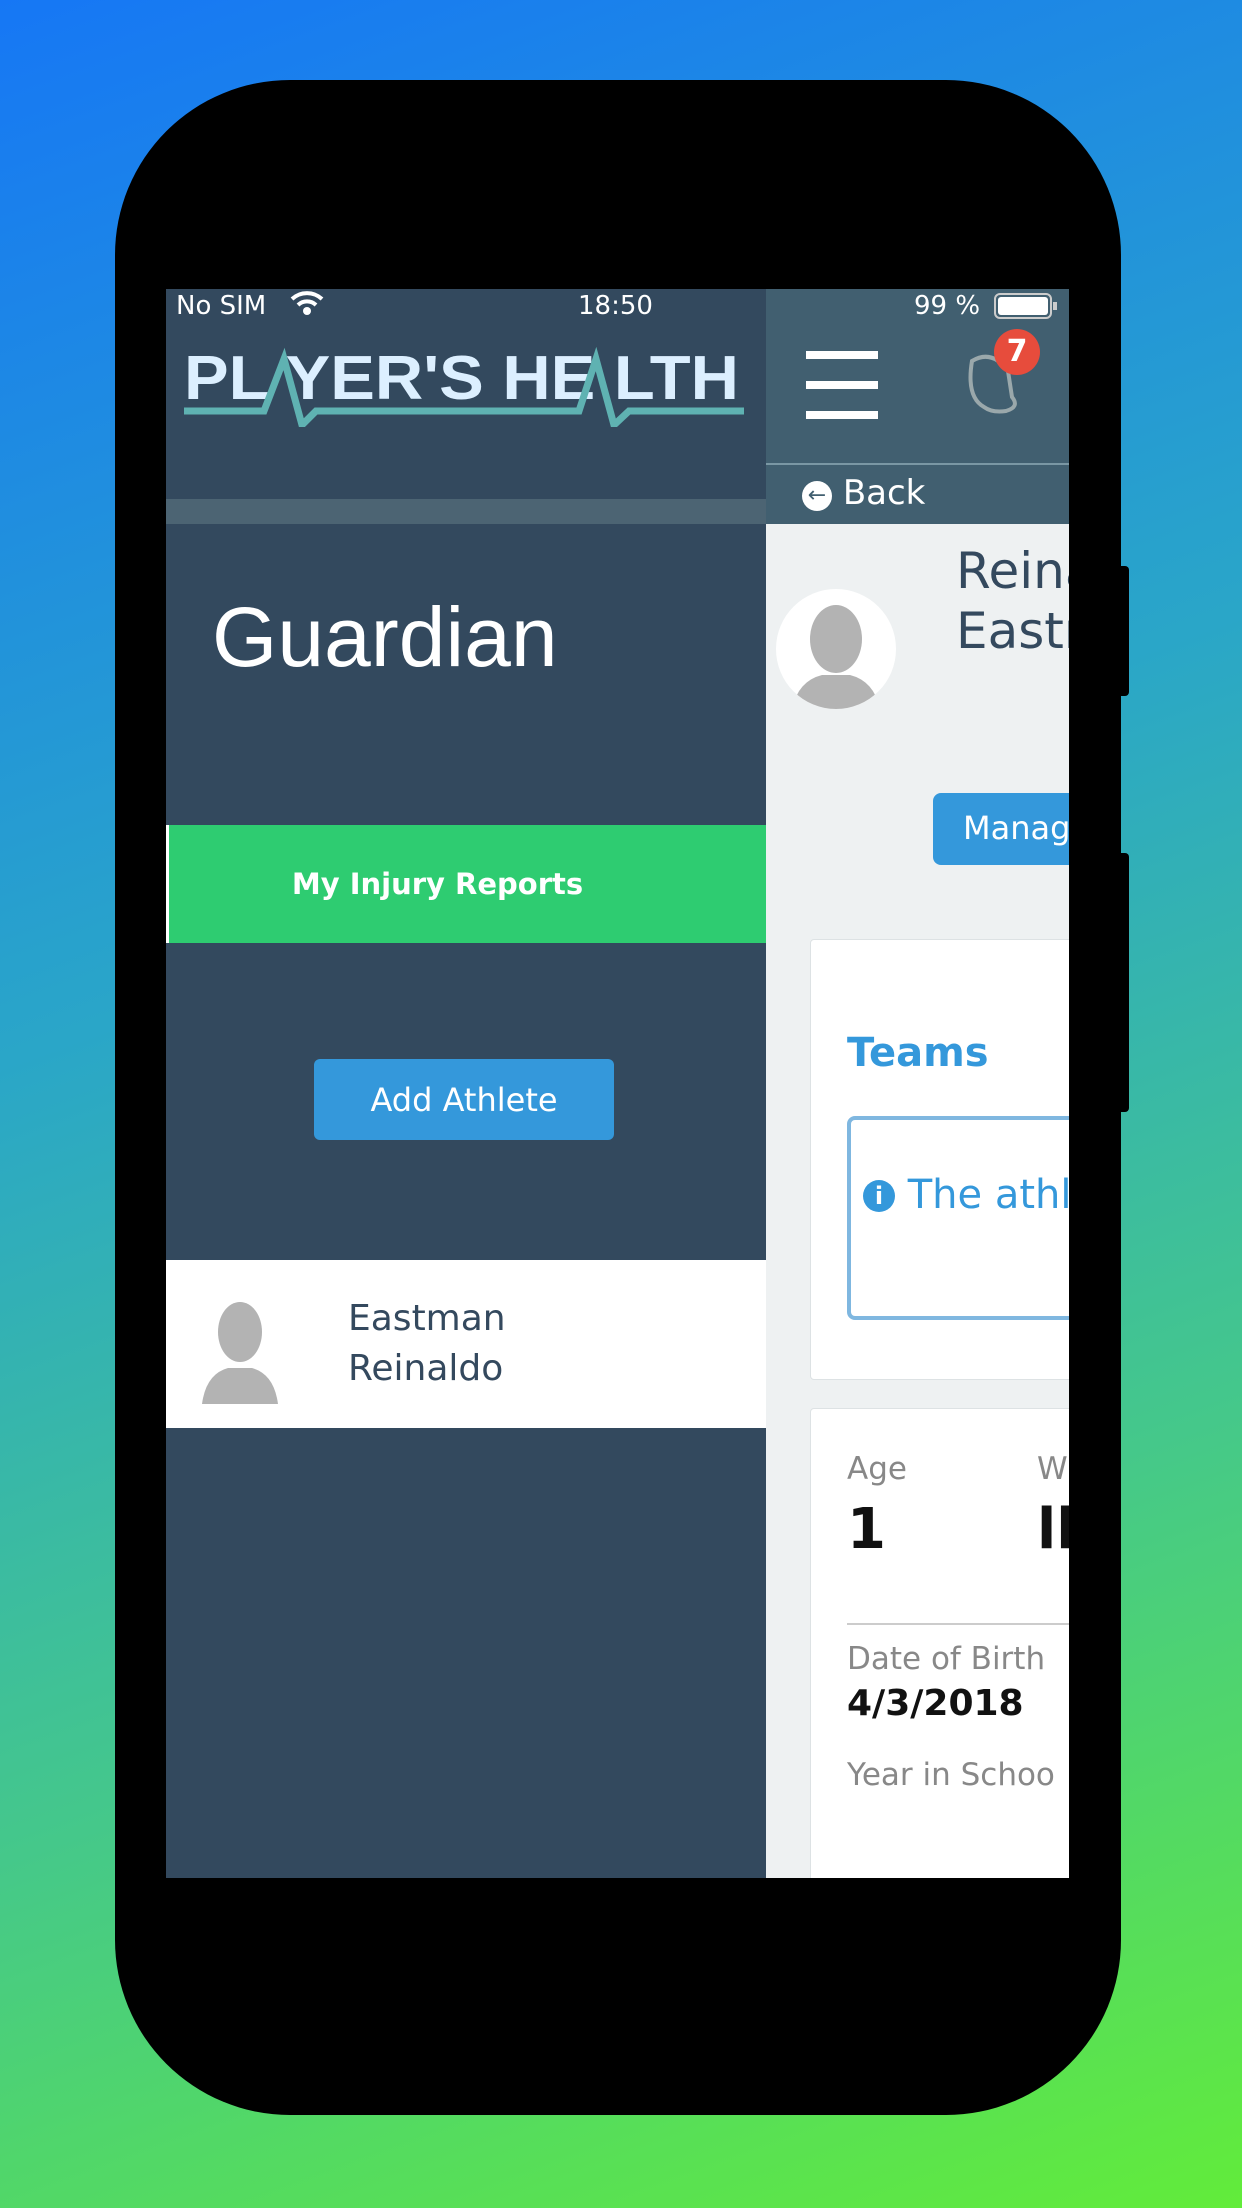  What do you see at coordinates (935, 1703) in the screenshot?
I see `dob-value: 4/3/2018` at bounding box center [935, 1703].